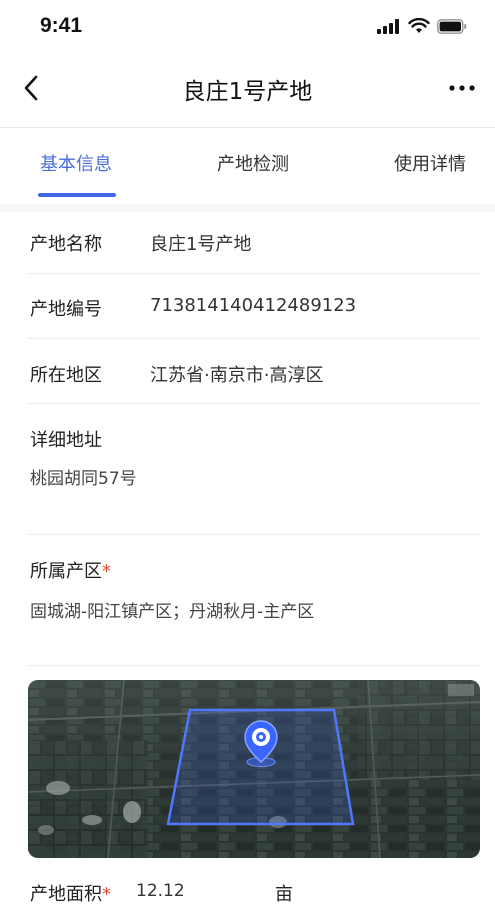 The height and width of the screenshot is (904, 495). Describe the element at coordinates (261, 743) in the screenshot. I see `location-pin-icon` at that location.